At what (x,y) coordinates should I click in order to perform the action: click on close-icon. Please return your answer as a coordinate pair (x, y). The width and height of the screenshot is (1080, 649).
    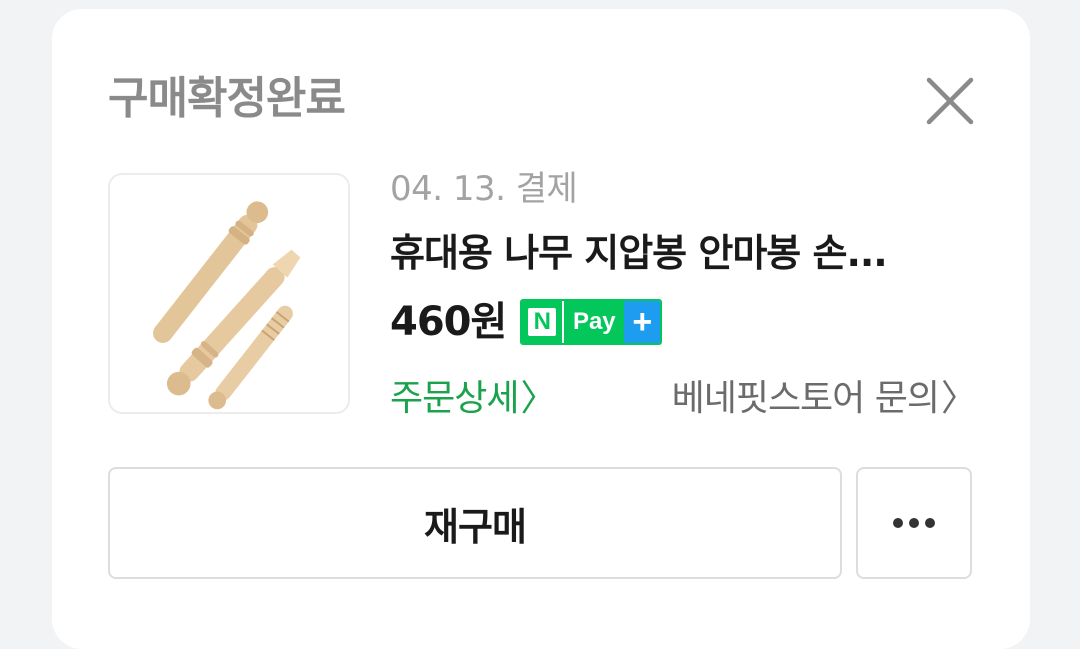
    Looking at the image, I should click on (950, 101).